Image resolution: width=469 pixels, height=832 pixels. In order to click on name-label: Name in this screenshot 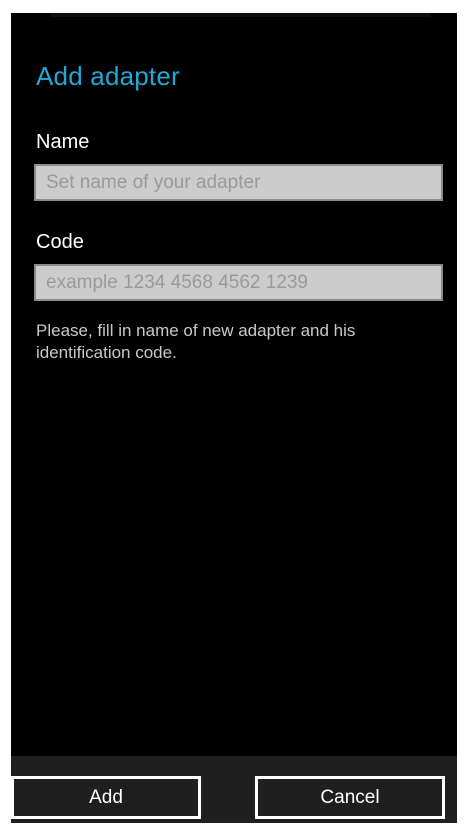, I will do `click(63, 142)`.